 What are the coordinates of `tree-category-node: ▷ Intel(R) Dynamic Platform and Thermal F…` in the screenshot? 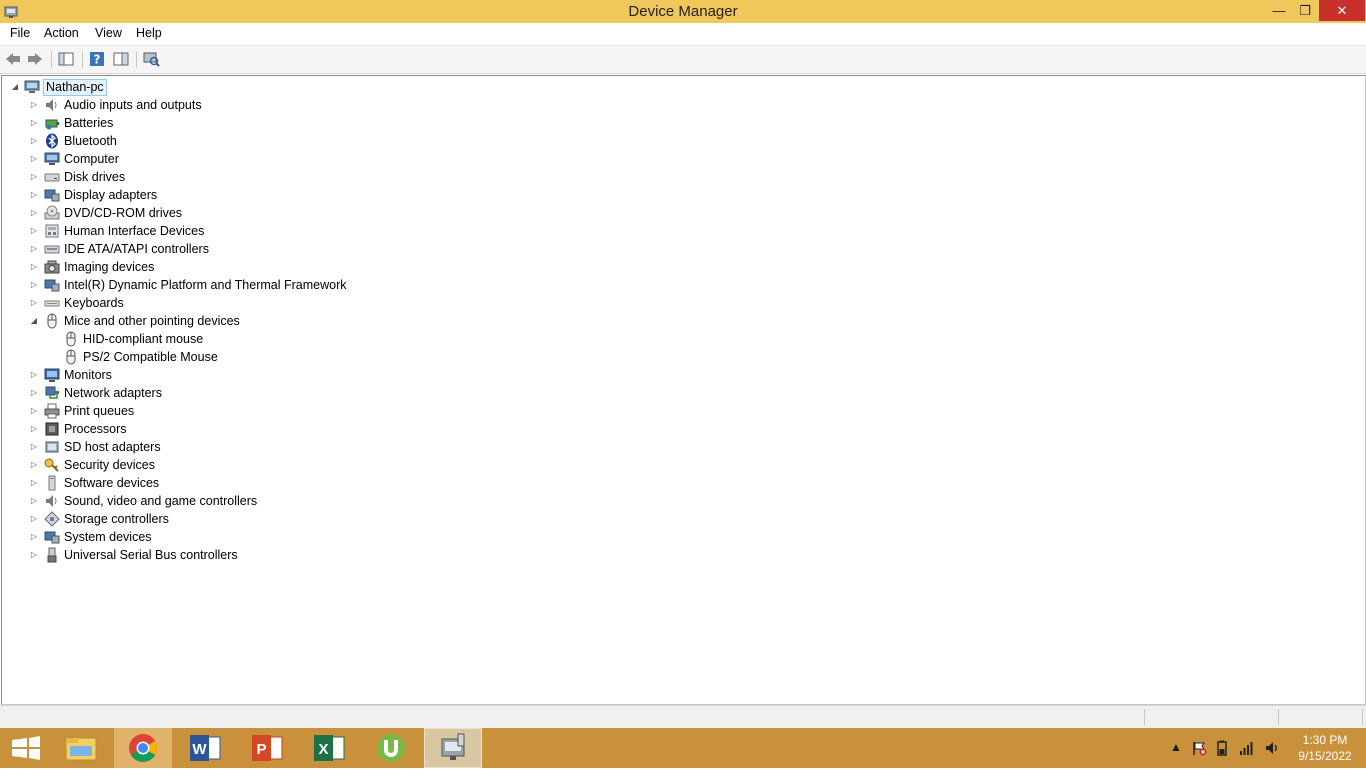 It's located at (302, 285).